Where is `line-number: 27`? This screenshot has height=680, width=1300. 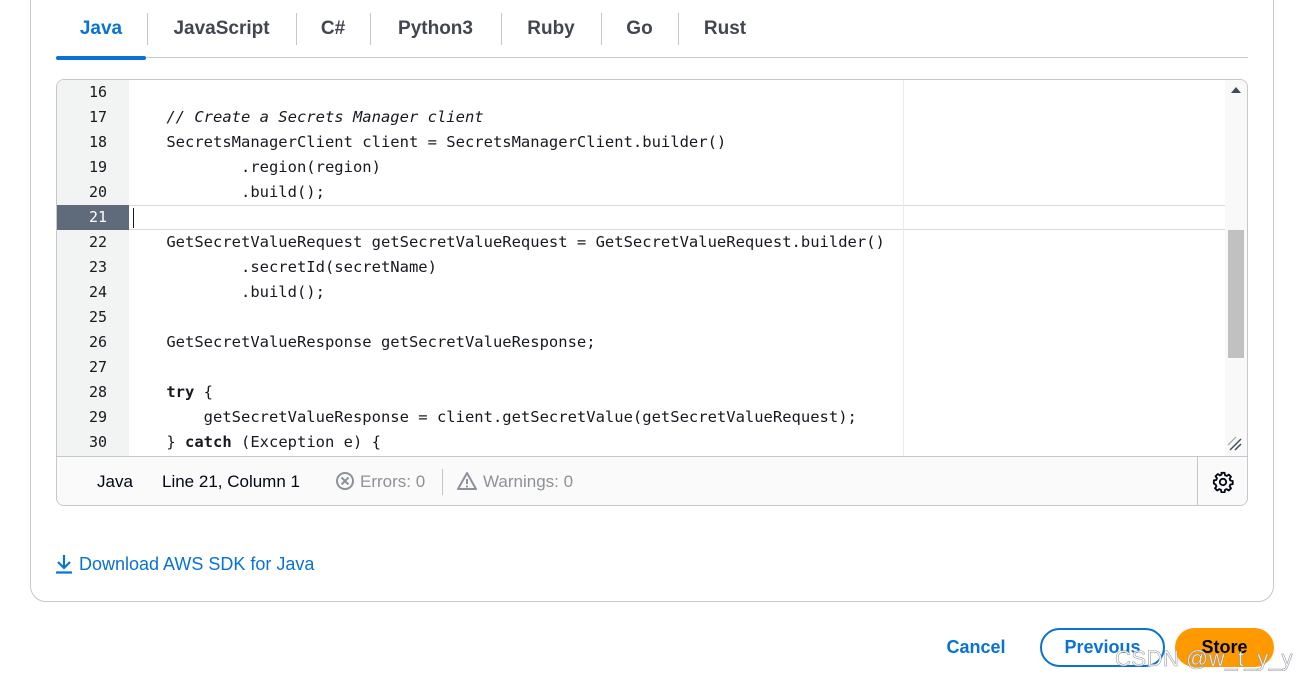
line-number: 27 is located at coordinates (98, 367).